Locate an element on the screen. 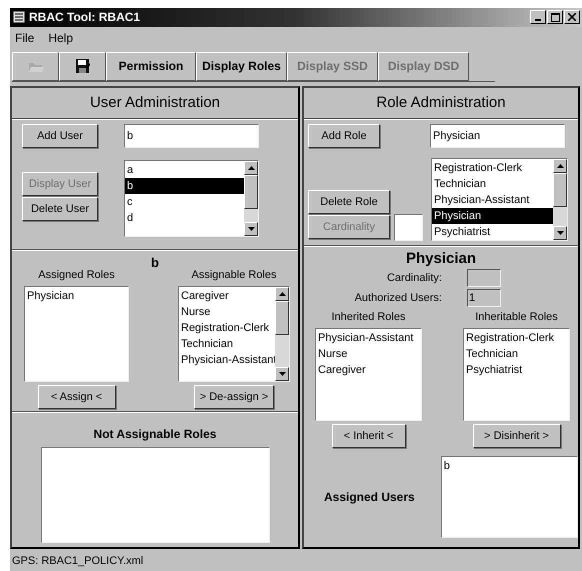 The image size is (582, 571). assigned-users-label: Assigned Users is located at coordinates (369, 497).